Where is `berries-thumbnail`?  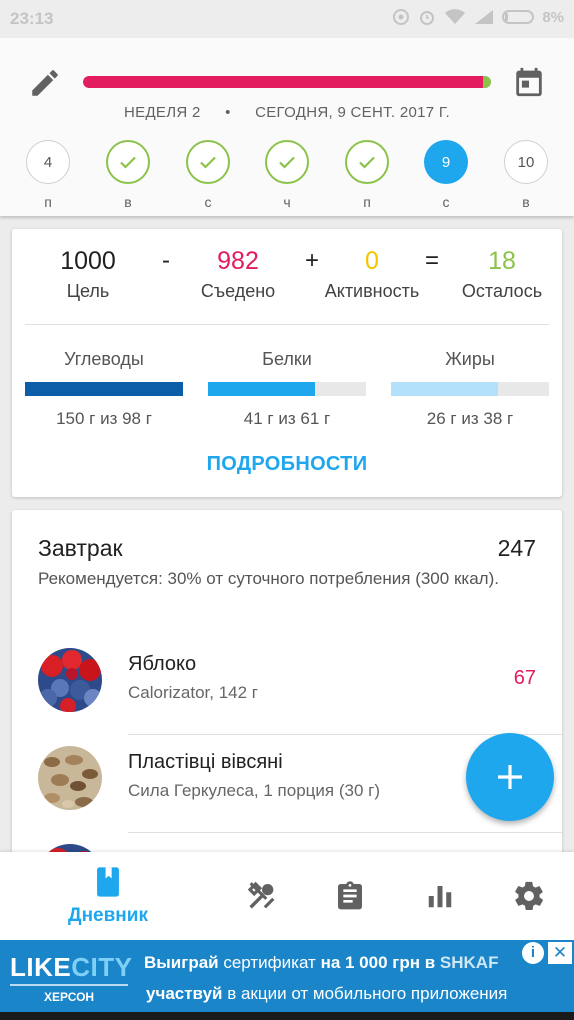
berries-thumbnail is located at coordinates (70, 680).